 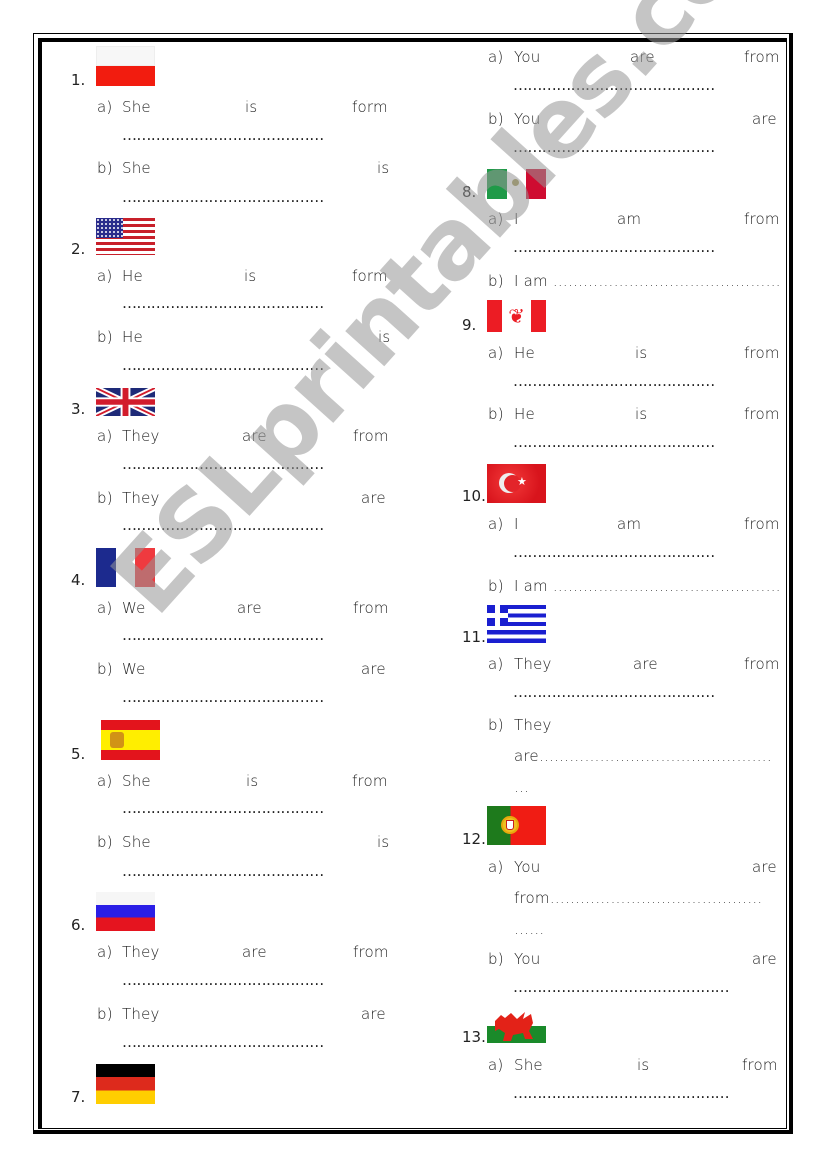 What do you see at coordinates (78, 925) in the screenshot?
I see `item-number: 6.` at bounding box center [78, 925].